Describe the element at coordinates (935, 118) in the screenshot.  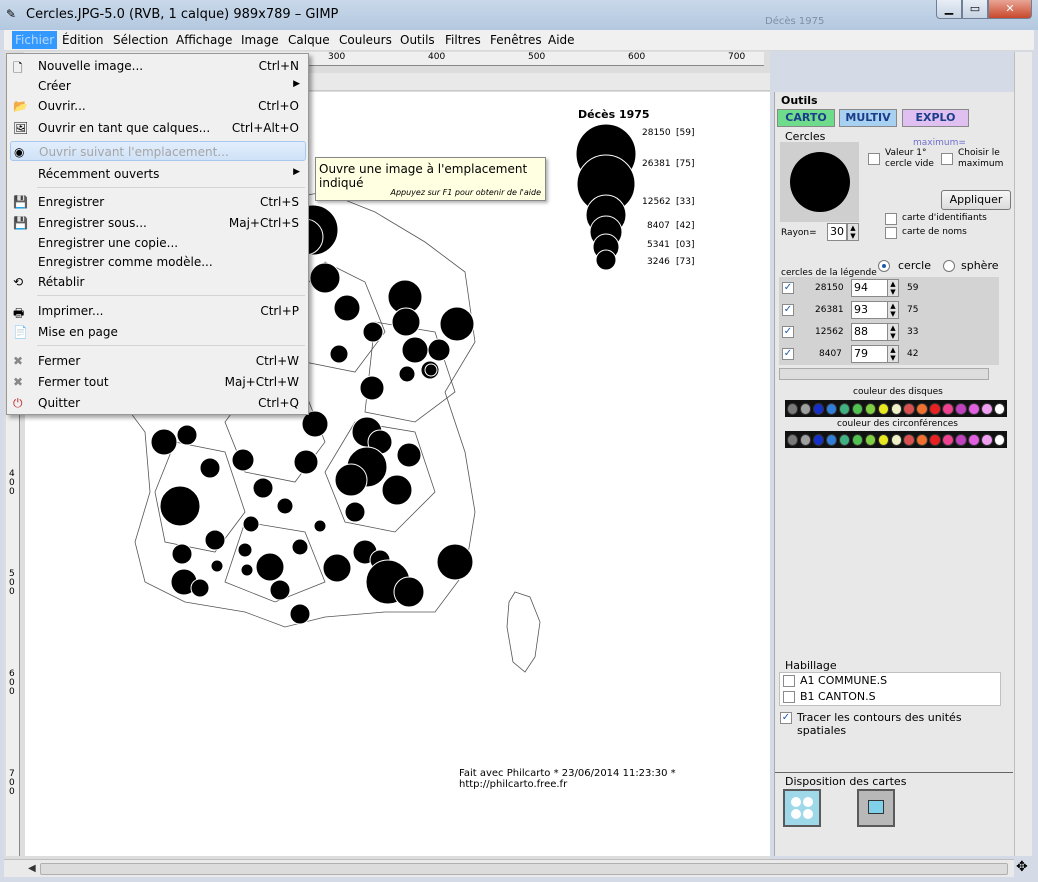
I see `explo-button: EXPLO` at that location.